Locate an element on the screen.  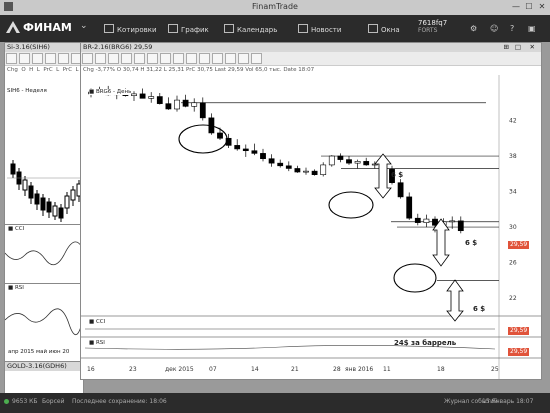
close-icon: ✕ is located at coordinates (542, 7).